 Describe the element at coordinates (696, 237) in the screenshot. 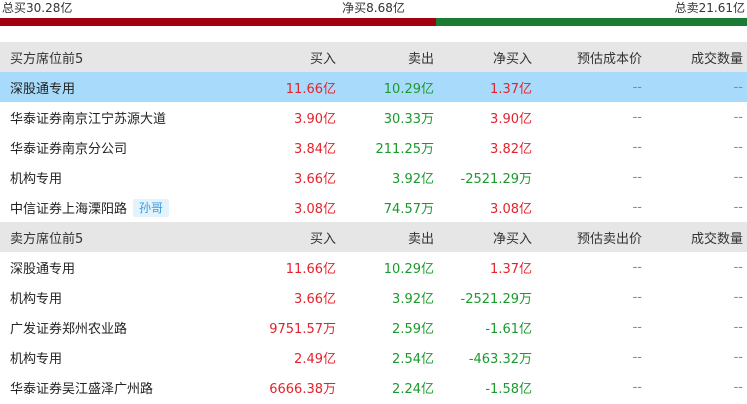

I see `sell-header-volume: 成交数量` at that location.